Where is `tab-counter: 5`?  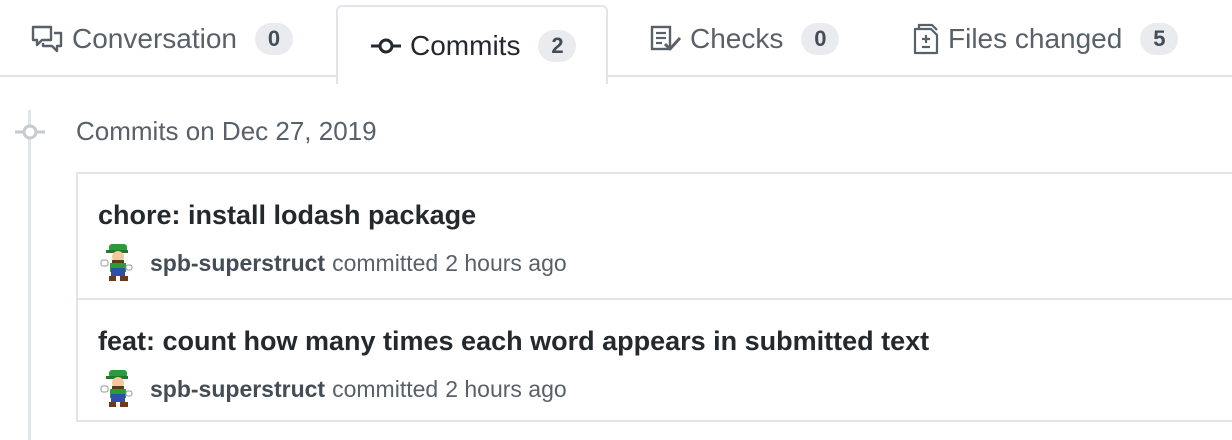 tab-counter: 5 is located at coordinates (1159, 38).